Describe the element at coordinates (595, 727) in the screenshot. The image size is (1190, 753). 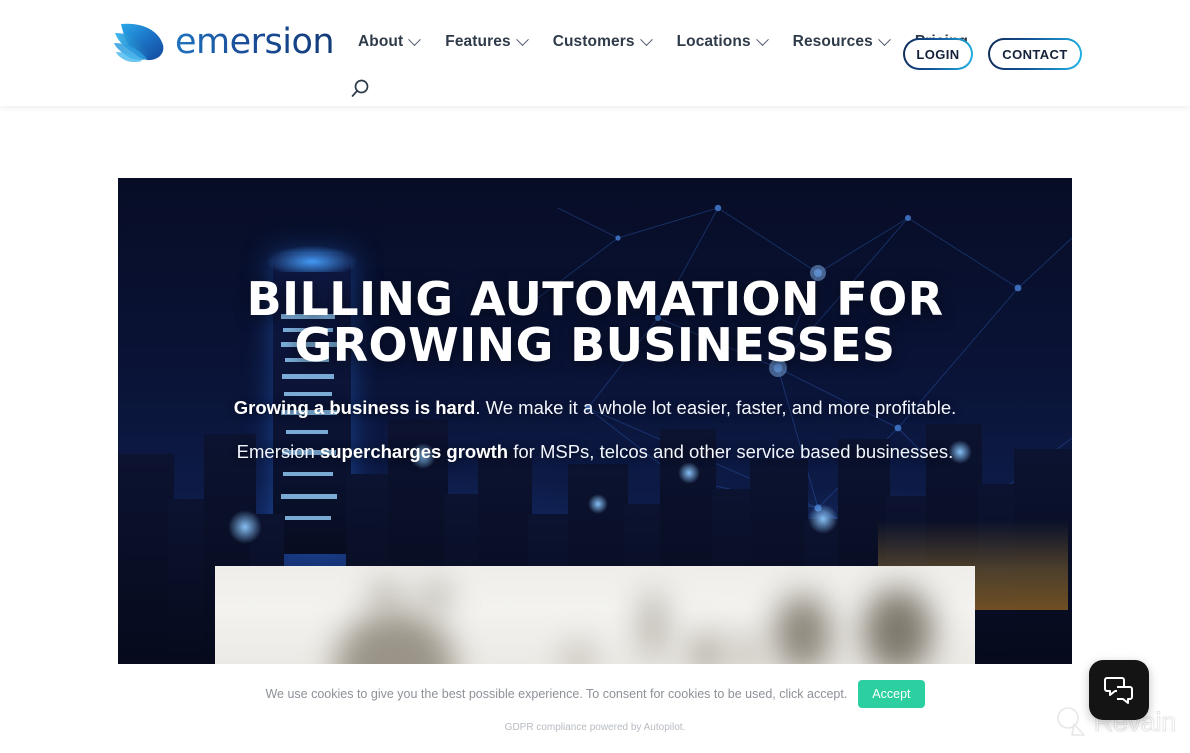
I see `gdpr-note: GDPR compliance powered by Autopilot.` at that location.